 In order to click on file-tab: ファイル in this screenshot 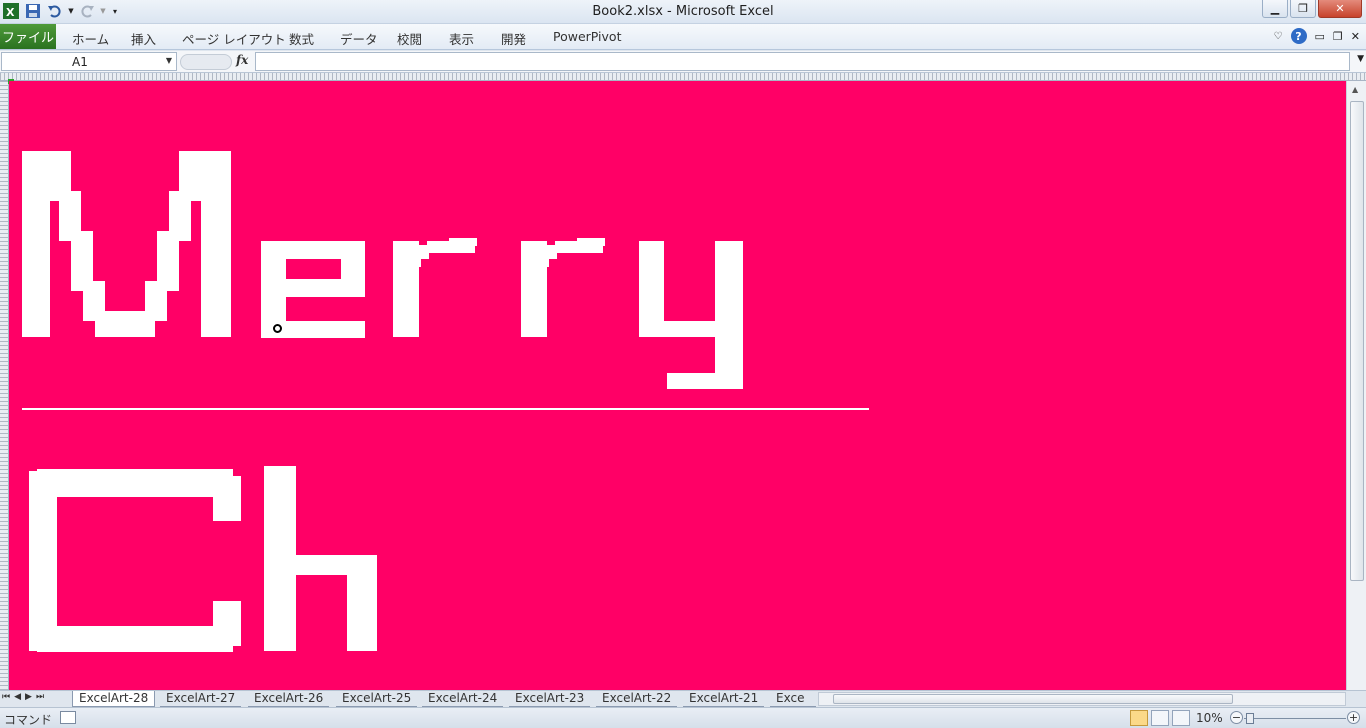, I will do `click(28, 36)`.